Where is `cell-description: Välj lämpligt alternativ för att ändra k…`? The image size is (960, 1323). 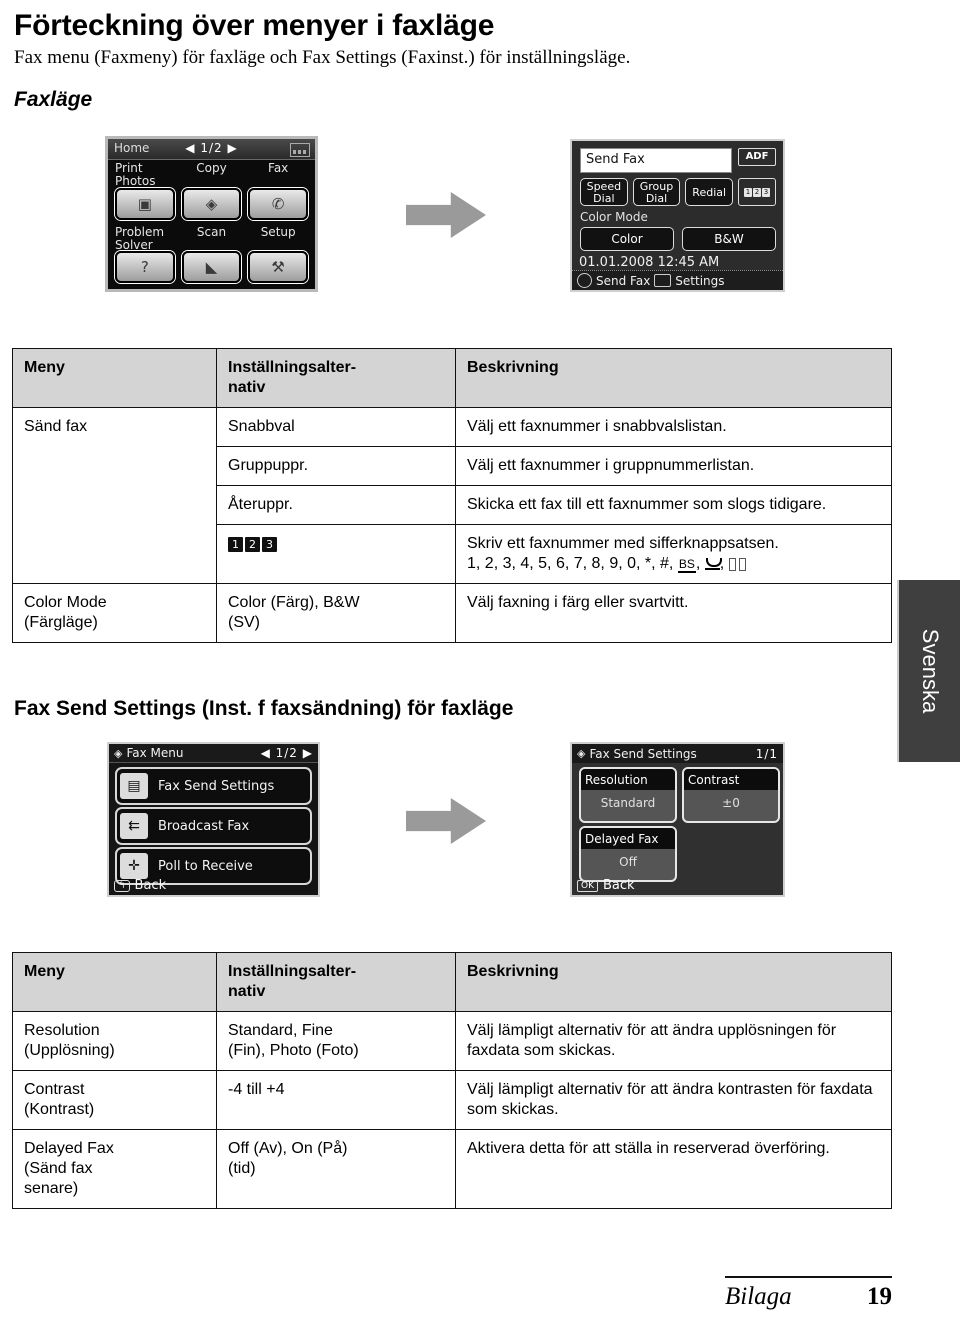 cell-description: Välj lämpligt alternativ för att ändra k… is located at coordinates (673, 1100).